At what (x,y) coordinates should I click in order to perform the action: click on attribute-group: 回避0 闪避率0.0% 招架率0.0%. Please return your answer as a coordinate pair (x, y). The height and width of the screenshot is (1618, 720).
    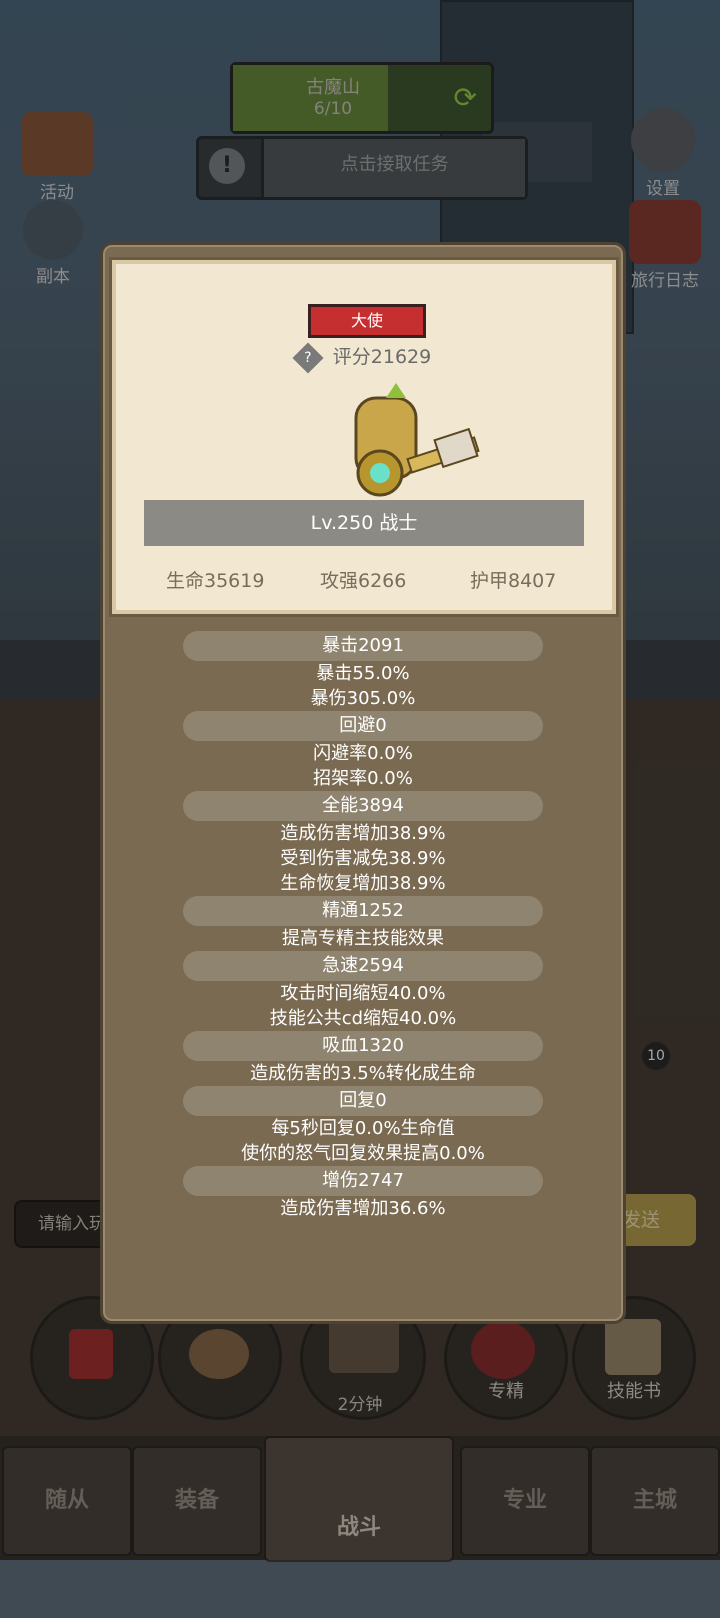
    Looking at the image, I should click on (363, 751).